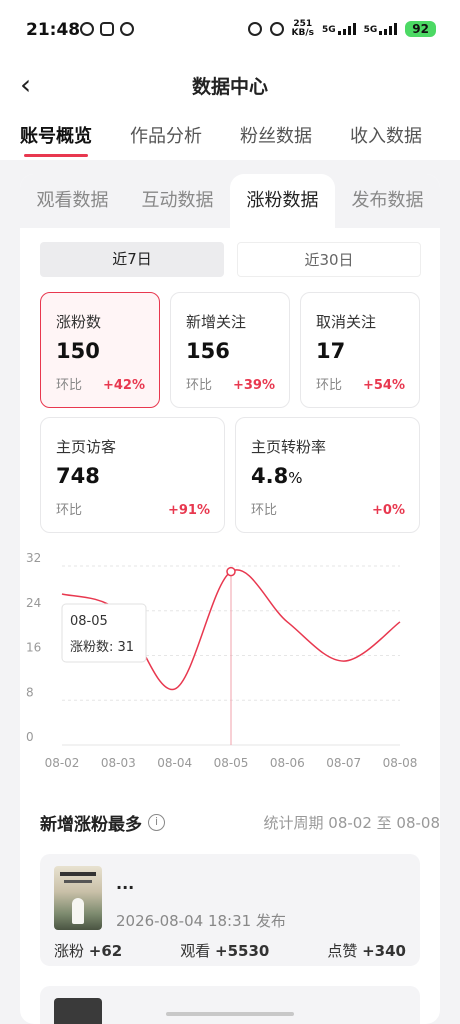  What do you see at coordinates (156, 822) in the screenshot?
I see `info-icon: i` at bounding box center [156, 822].